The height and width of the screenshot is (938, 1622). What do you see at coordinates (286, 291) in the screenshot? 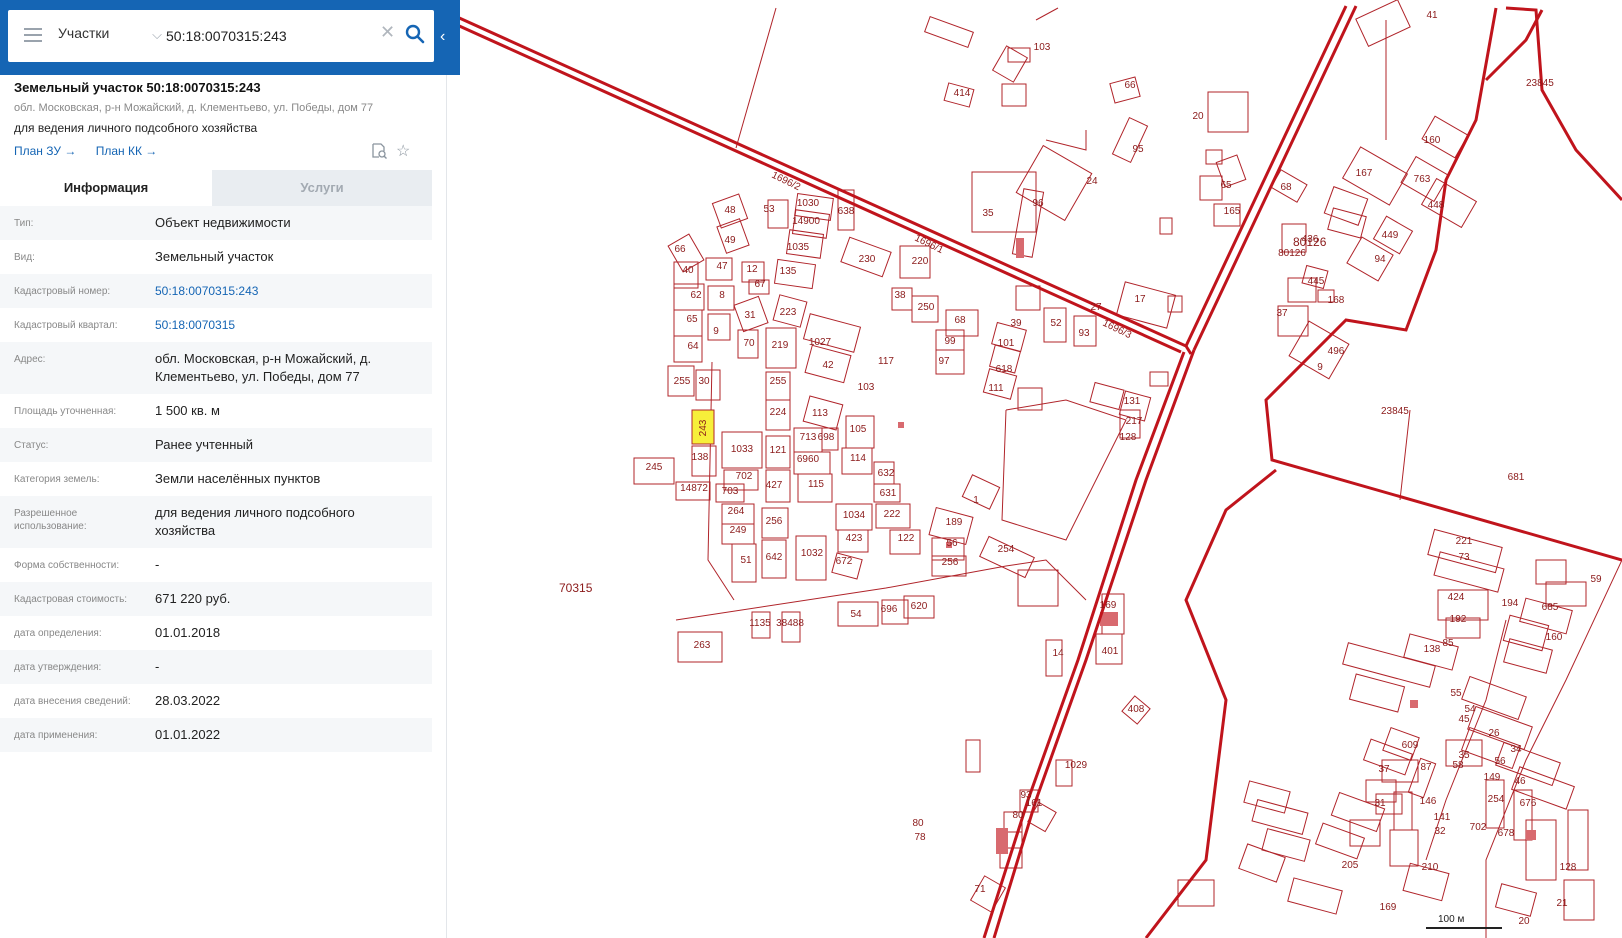
I see `attribute-link: 50:18:0070315:243` at bounding box center [286, 291].